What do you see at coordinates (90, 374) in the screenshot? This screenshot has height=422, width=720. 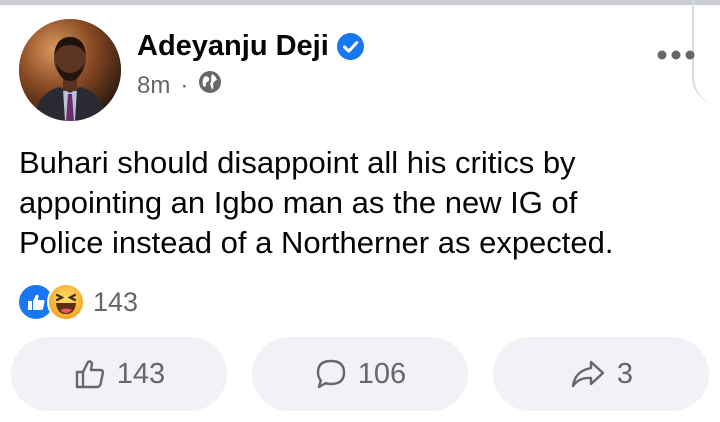 I see `thumbs-up-icon` at bounding box center [90, 374].